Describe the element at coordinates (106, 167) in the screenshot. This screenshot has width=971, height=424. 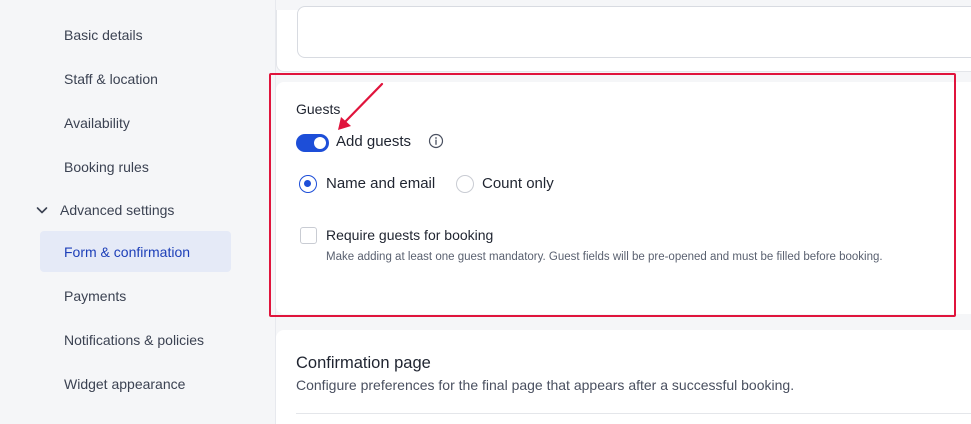
I see `sidebar-item-booking-rules: Booking rules` at that location.